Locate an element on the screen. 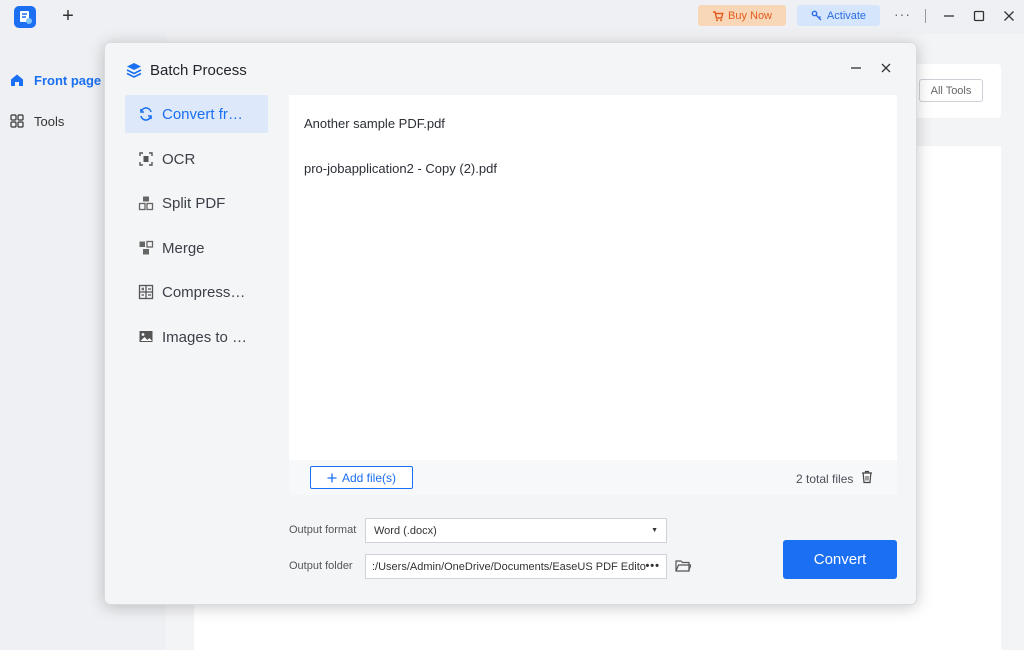 This screenshot has height=650, width=1024. more-options-icon: ··· is located at coordinates (902, 14).